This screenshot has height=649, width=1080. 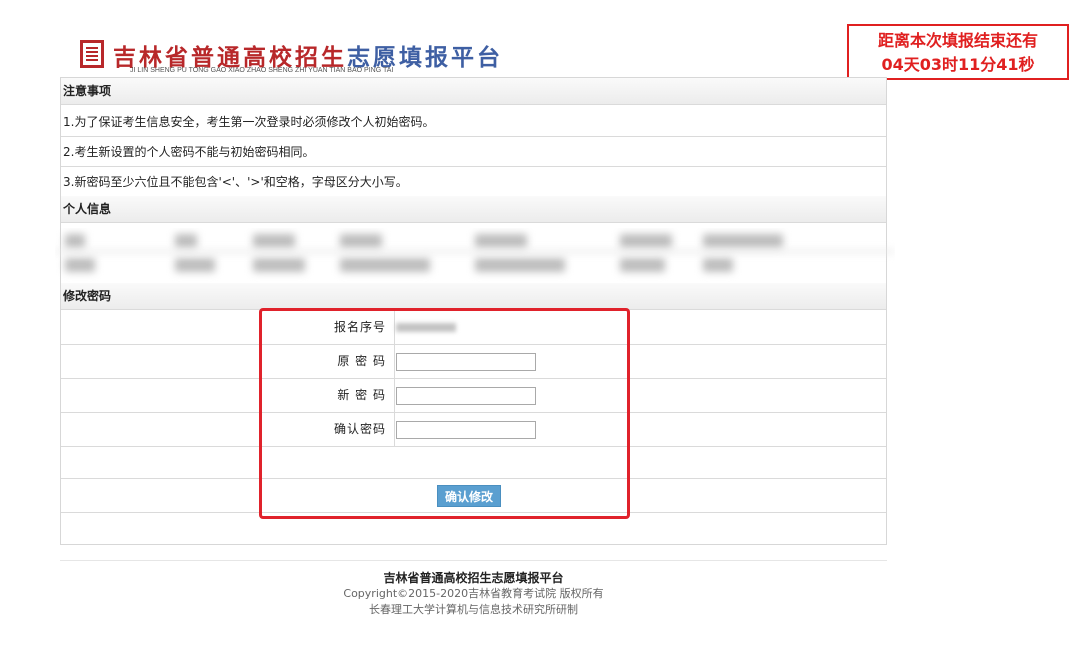 I want to click on change-password-heading: 修改密码, so click(x=473, y=296).